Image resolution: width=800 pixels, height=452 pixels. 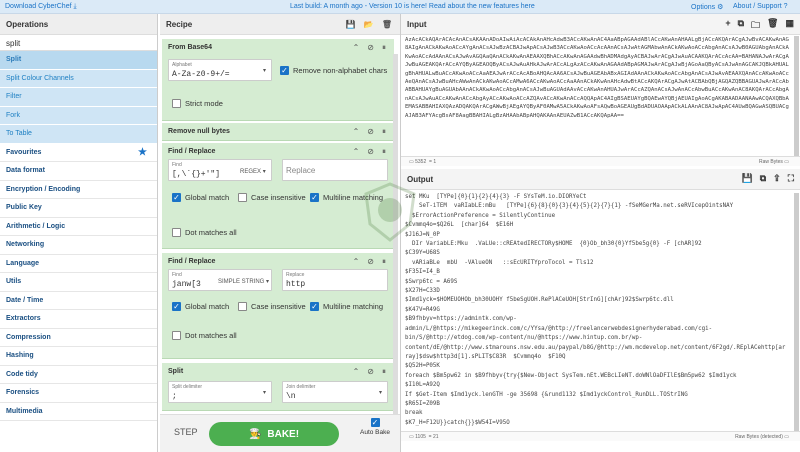 What do you see at coordinates (791, 178) in the screenshot?
I see `fullscreen-icon: ⛶` at bounding box center [791, 178].